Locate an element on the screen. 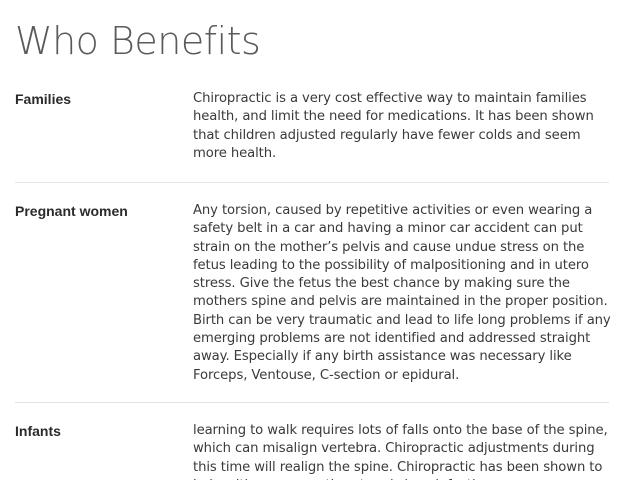 The height and width of the screenshot is (480, 623). page-title: Who Benefits is located at coordinates (138, 41).